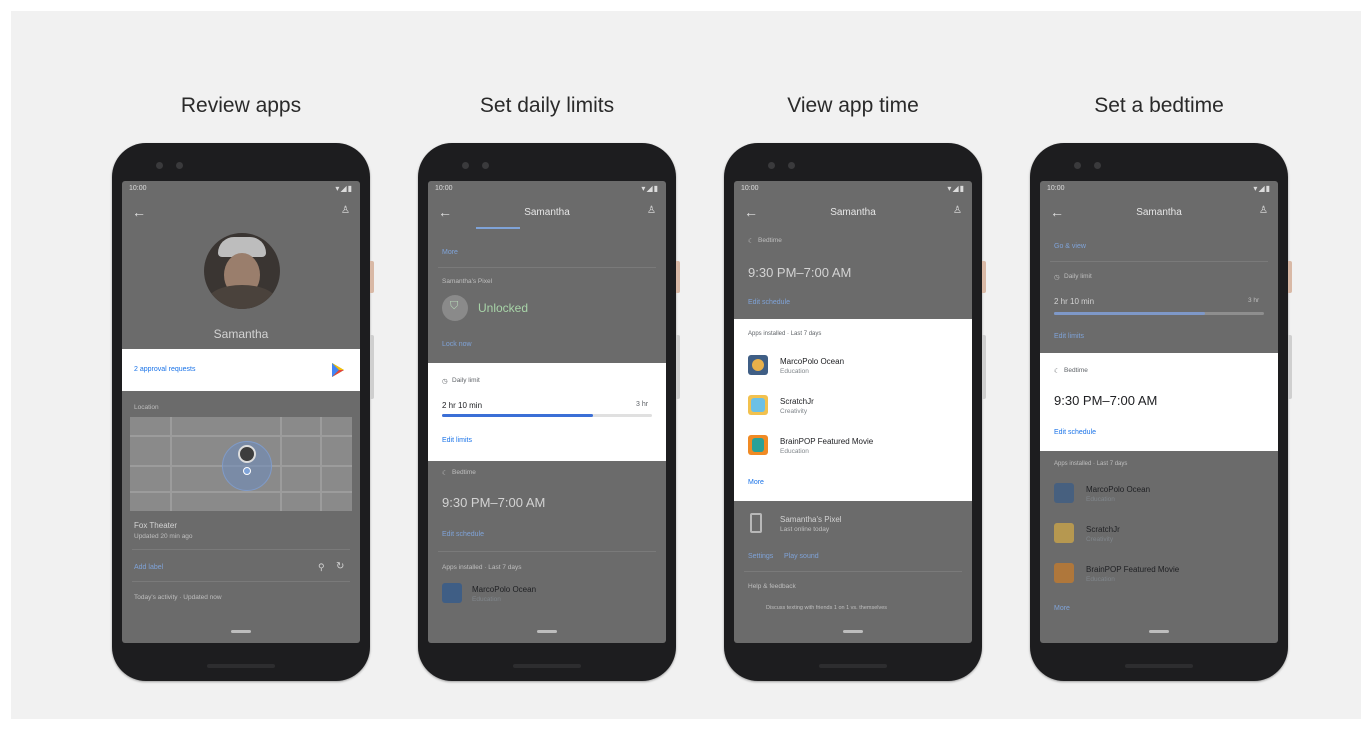 The image size is (1362, 747). Describe the element at coordinates (241, 464) in the screenshot. I see `location-map` at that location.